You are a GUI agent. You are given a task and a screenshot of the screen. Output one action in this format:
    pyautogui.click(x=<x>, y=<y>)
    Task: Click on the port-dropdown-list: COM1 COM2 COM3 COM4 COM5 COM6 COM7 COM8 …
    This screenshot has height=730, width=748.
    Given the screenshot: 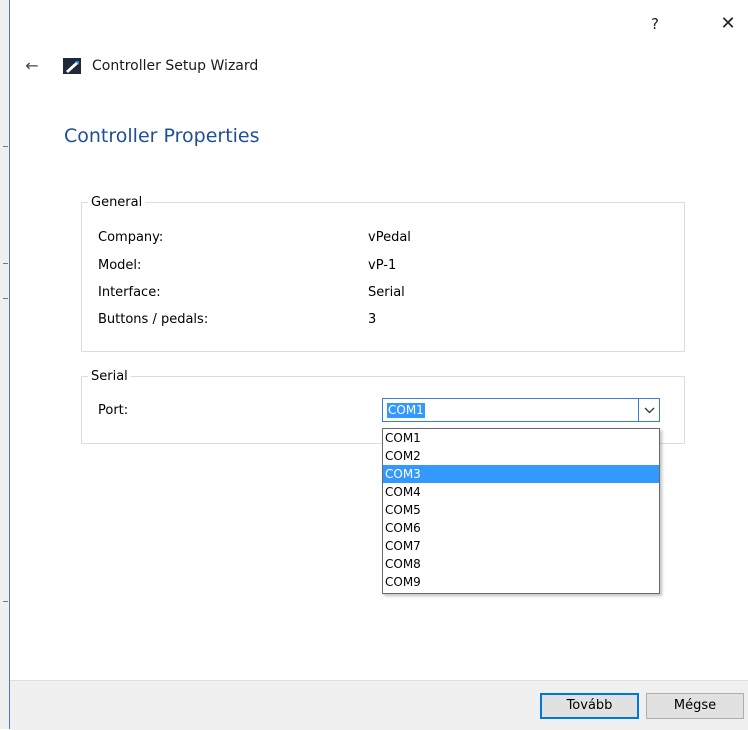 What is the action you would take?
    pyautogui.click(x=521, y=511)
    